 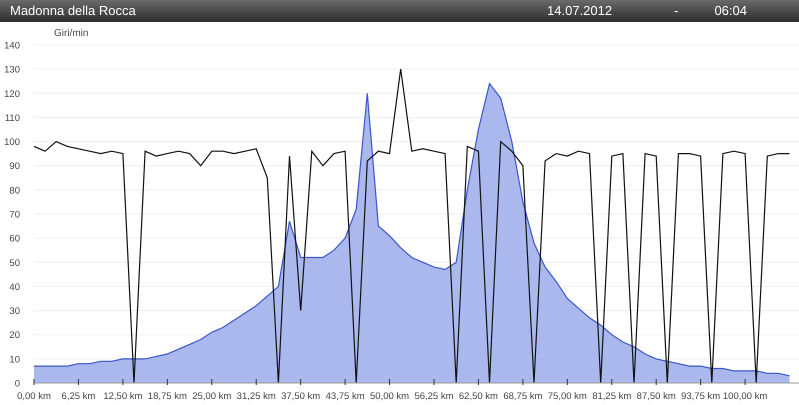 I want to click on x-tick-label: 62,50 km, so click(x=478, y=396).